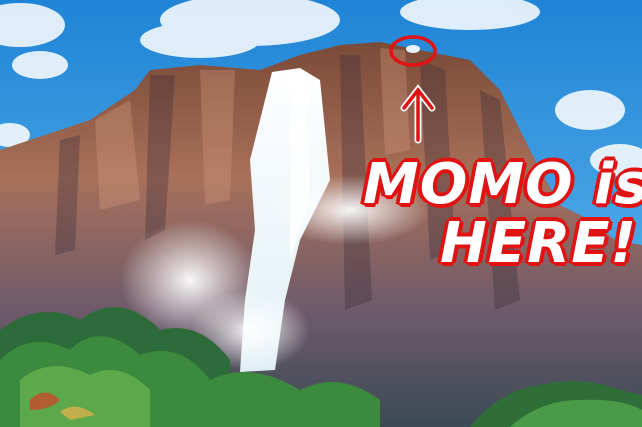  I want to click on caption-line-1: MOMO is, so click(502, 184).